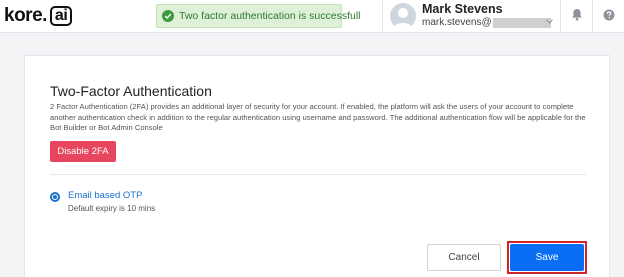 Image resolution: width=624 pixels, height=277 pixels. I want to click on otp-expiry-text: Default expiry is 10 mins, so click(112, 208).